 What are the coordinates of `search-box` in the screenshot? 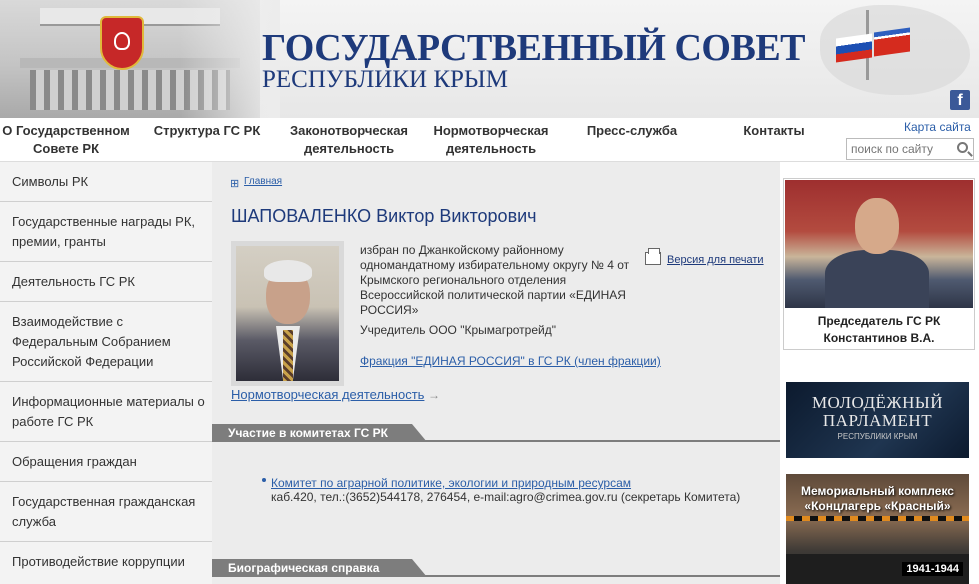 It's located at (910, 149).